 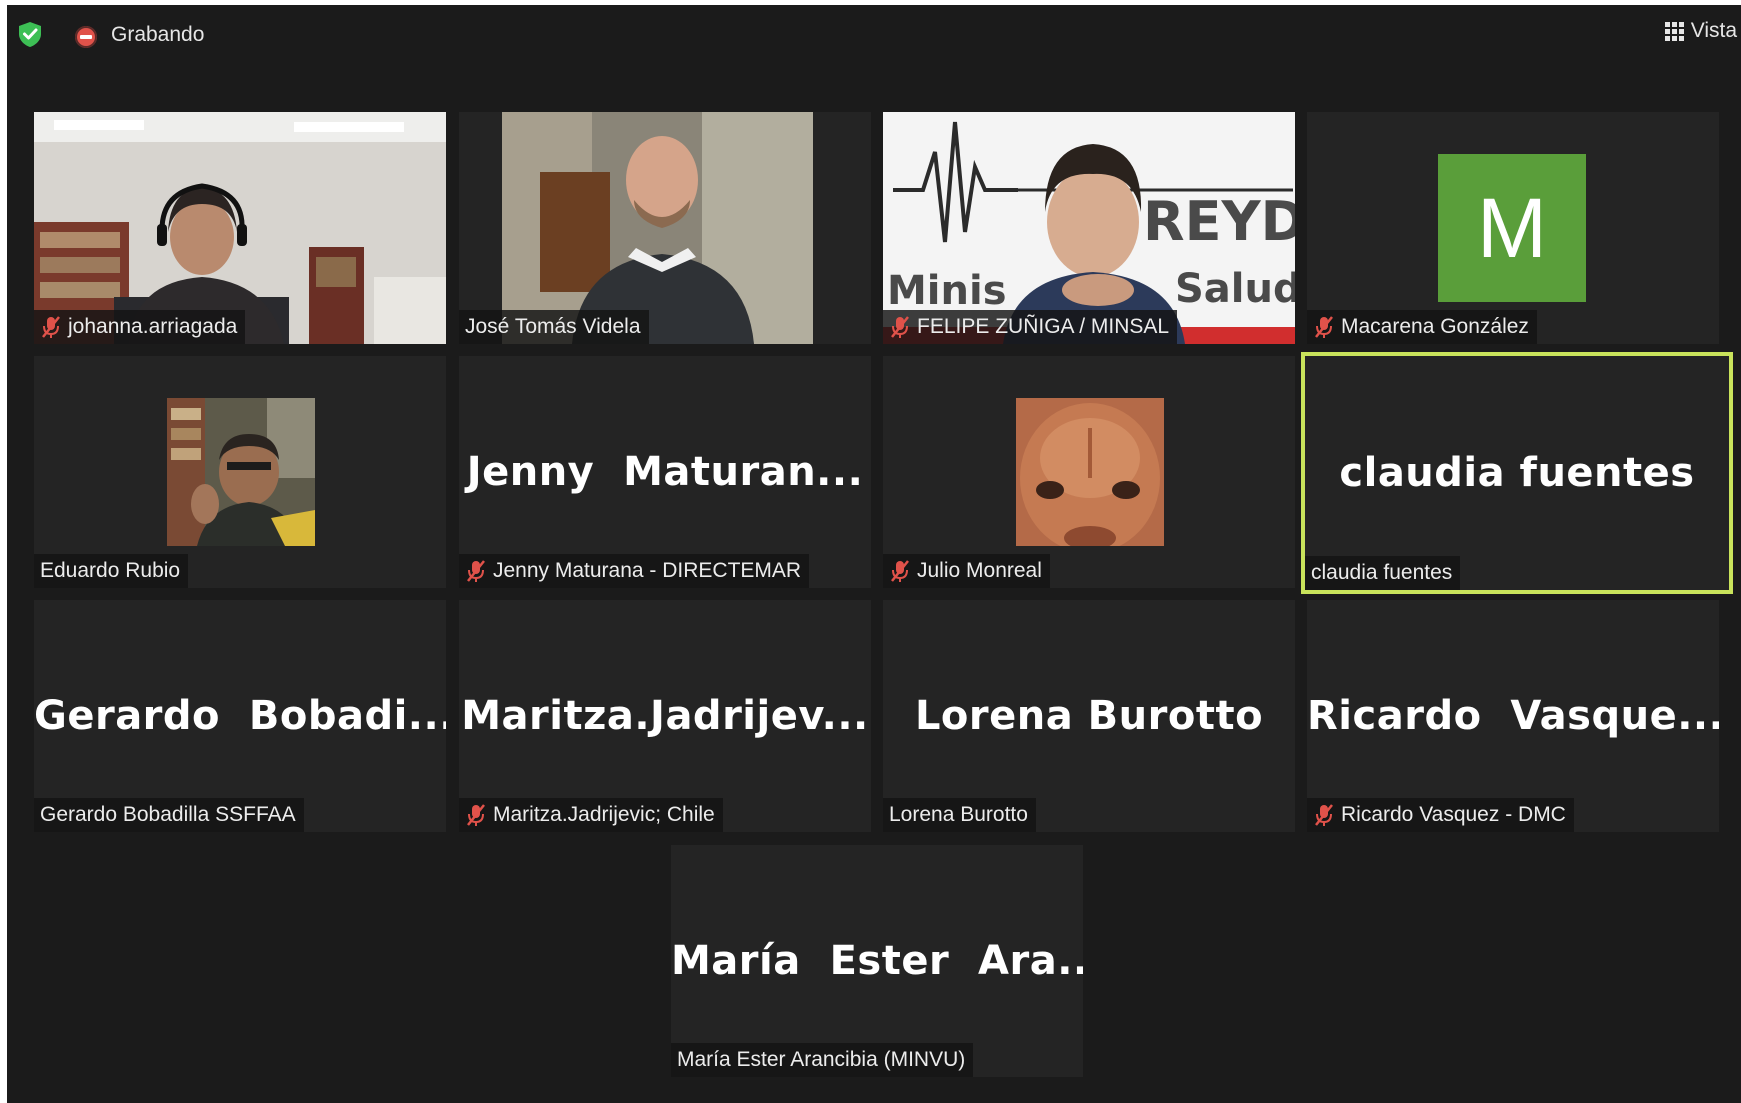 I want to click on video-sign-text: Minis, so click(x=947, y=291).